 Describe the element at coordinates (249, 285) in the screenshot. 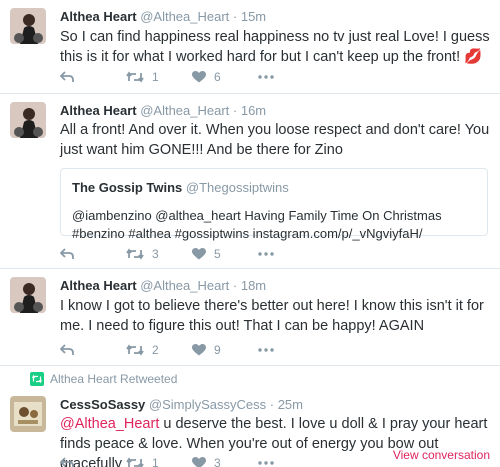

I see `timestamp: · 18m` at that location.